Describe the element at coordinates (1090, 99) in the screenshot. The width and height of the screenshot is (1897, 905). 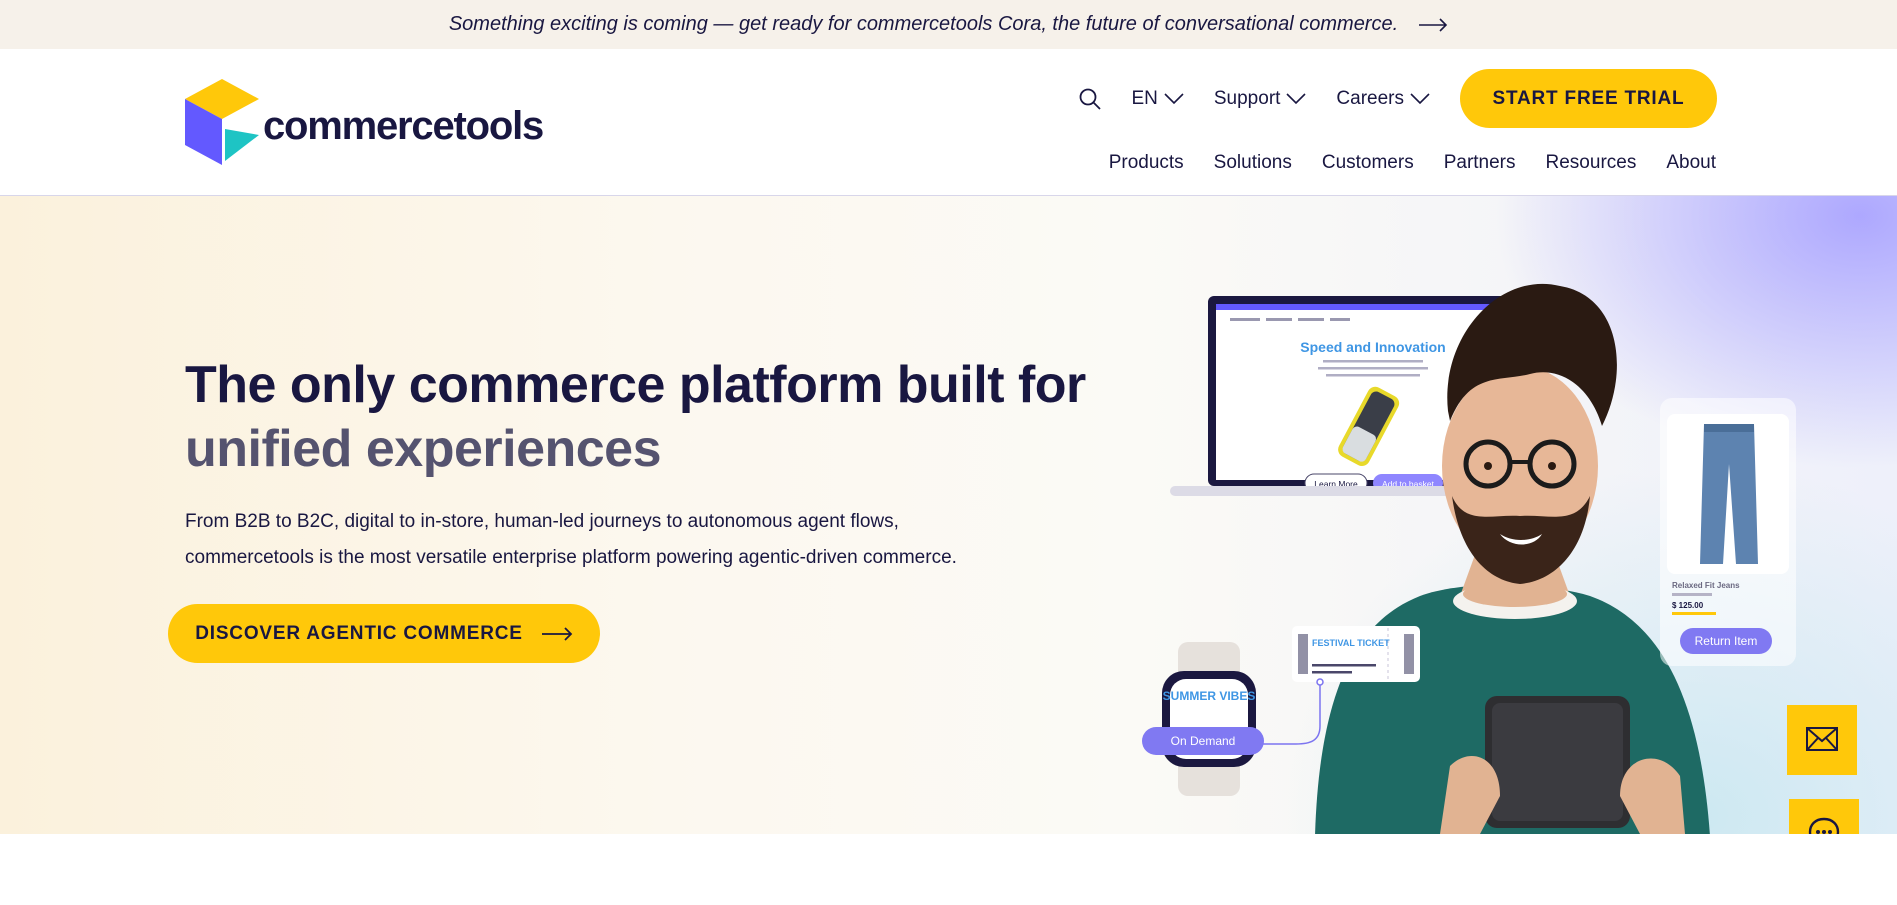
I see `search-icon` at that location.